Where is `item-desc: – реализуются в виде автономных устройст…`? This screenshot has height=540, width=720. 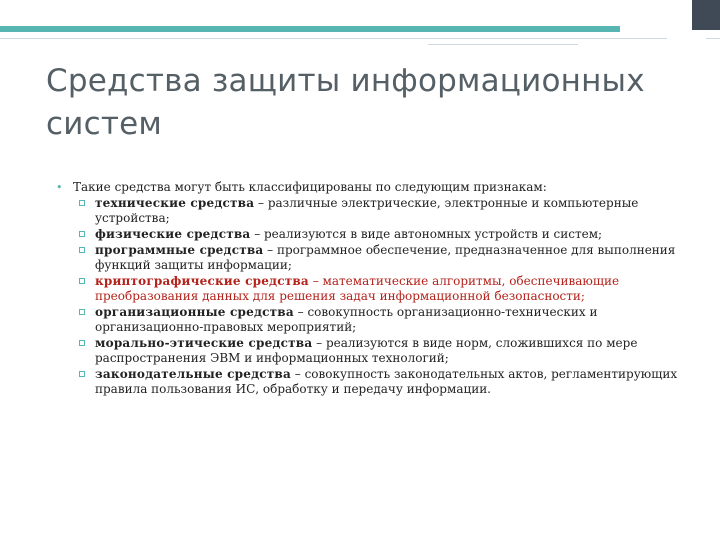
item-desc: – реализуются в виде автономных устройст… is located at coordinates (426, 234).